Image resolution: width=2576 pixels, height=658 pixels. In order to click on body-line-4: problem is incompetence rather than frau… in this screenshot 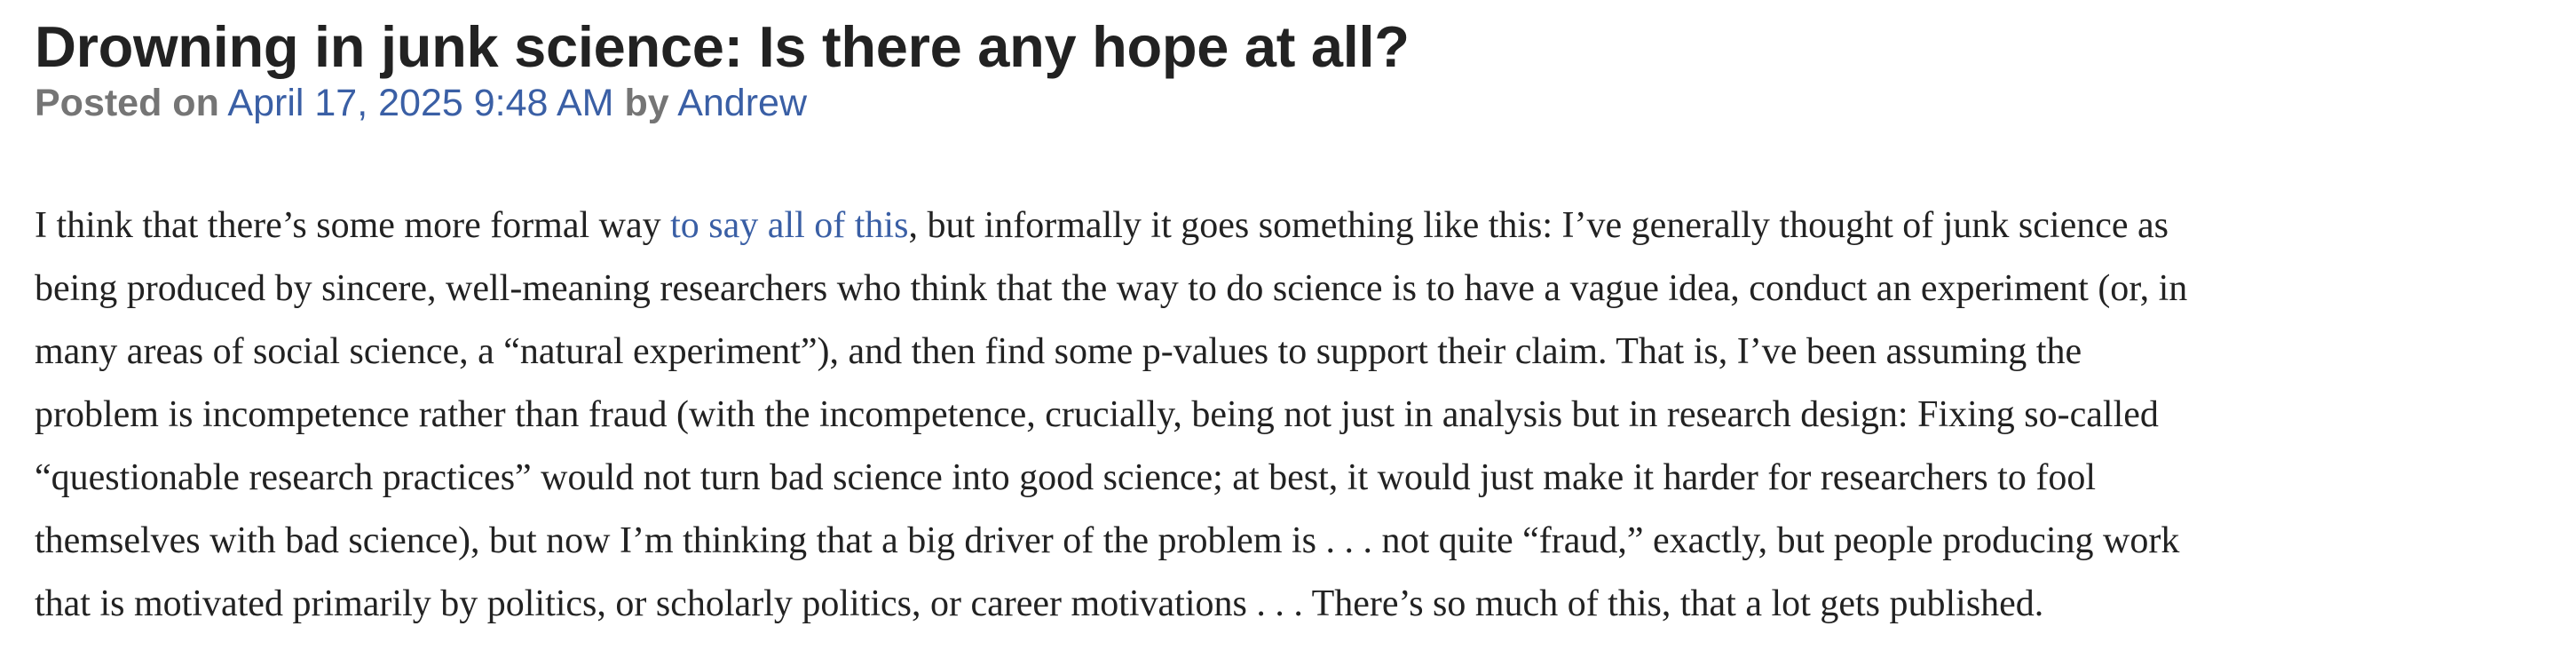, I will do `click(1097, 414)`.